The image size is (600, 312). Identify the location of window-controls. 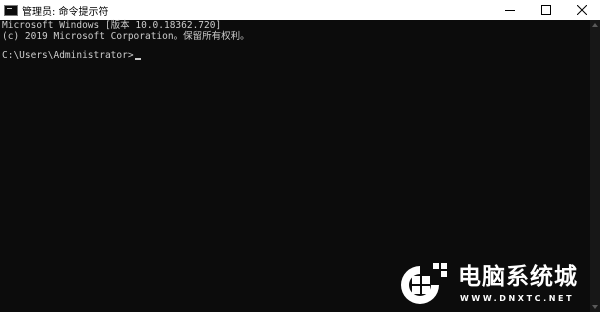
(546, 10).